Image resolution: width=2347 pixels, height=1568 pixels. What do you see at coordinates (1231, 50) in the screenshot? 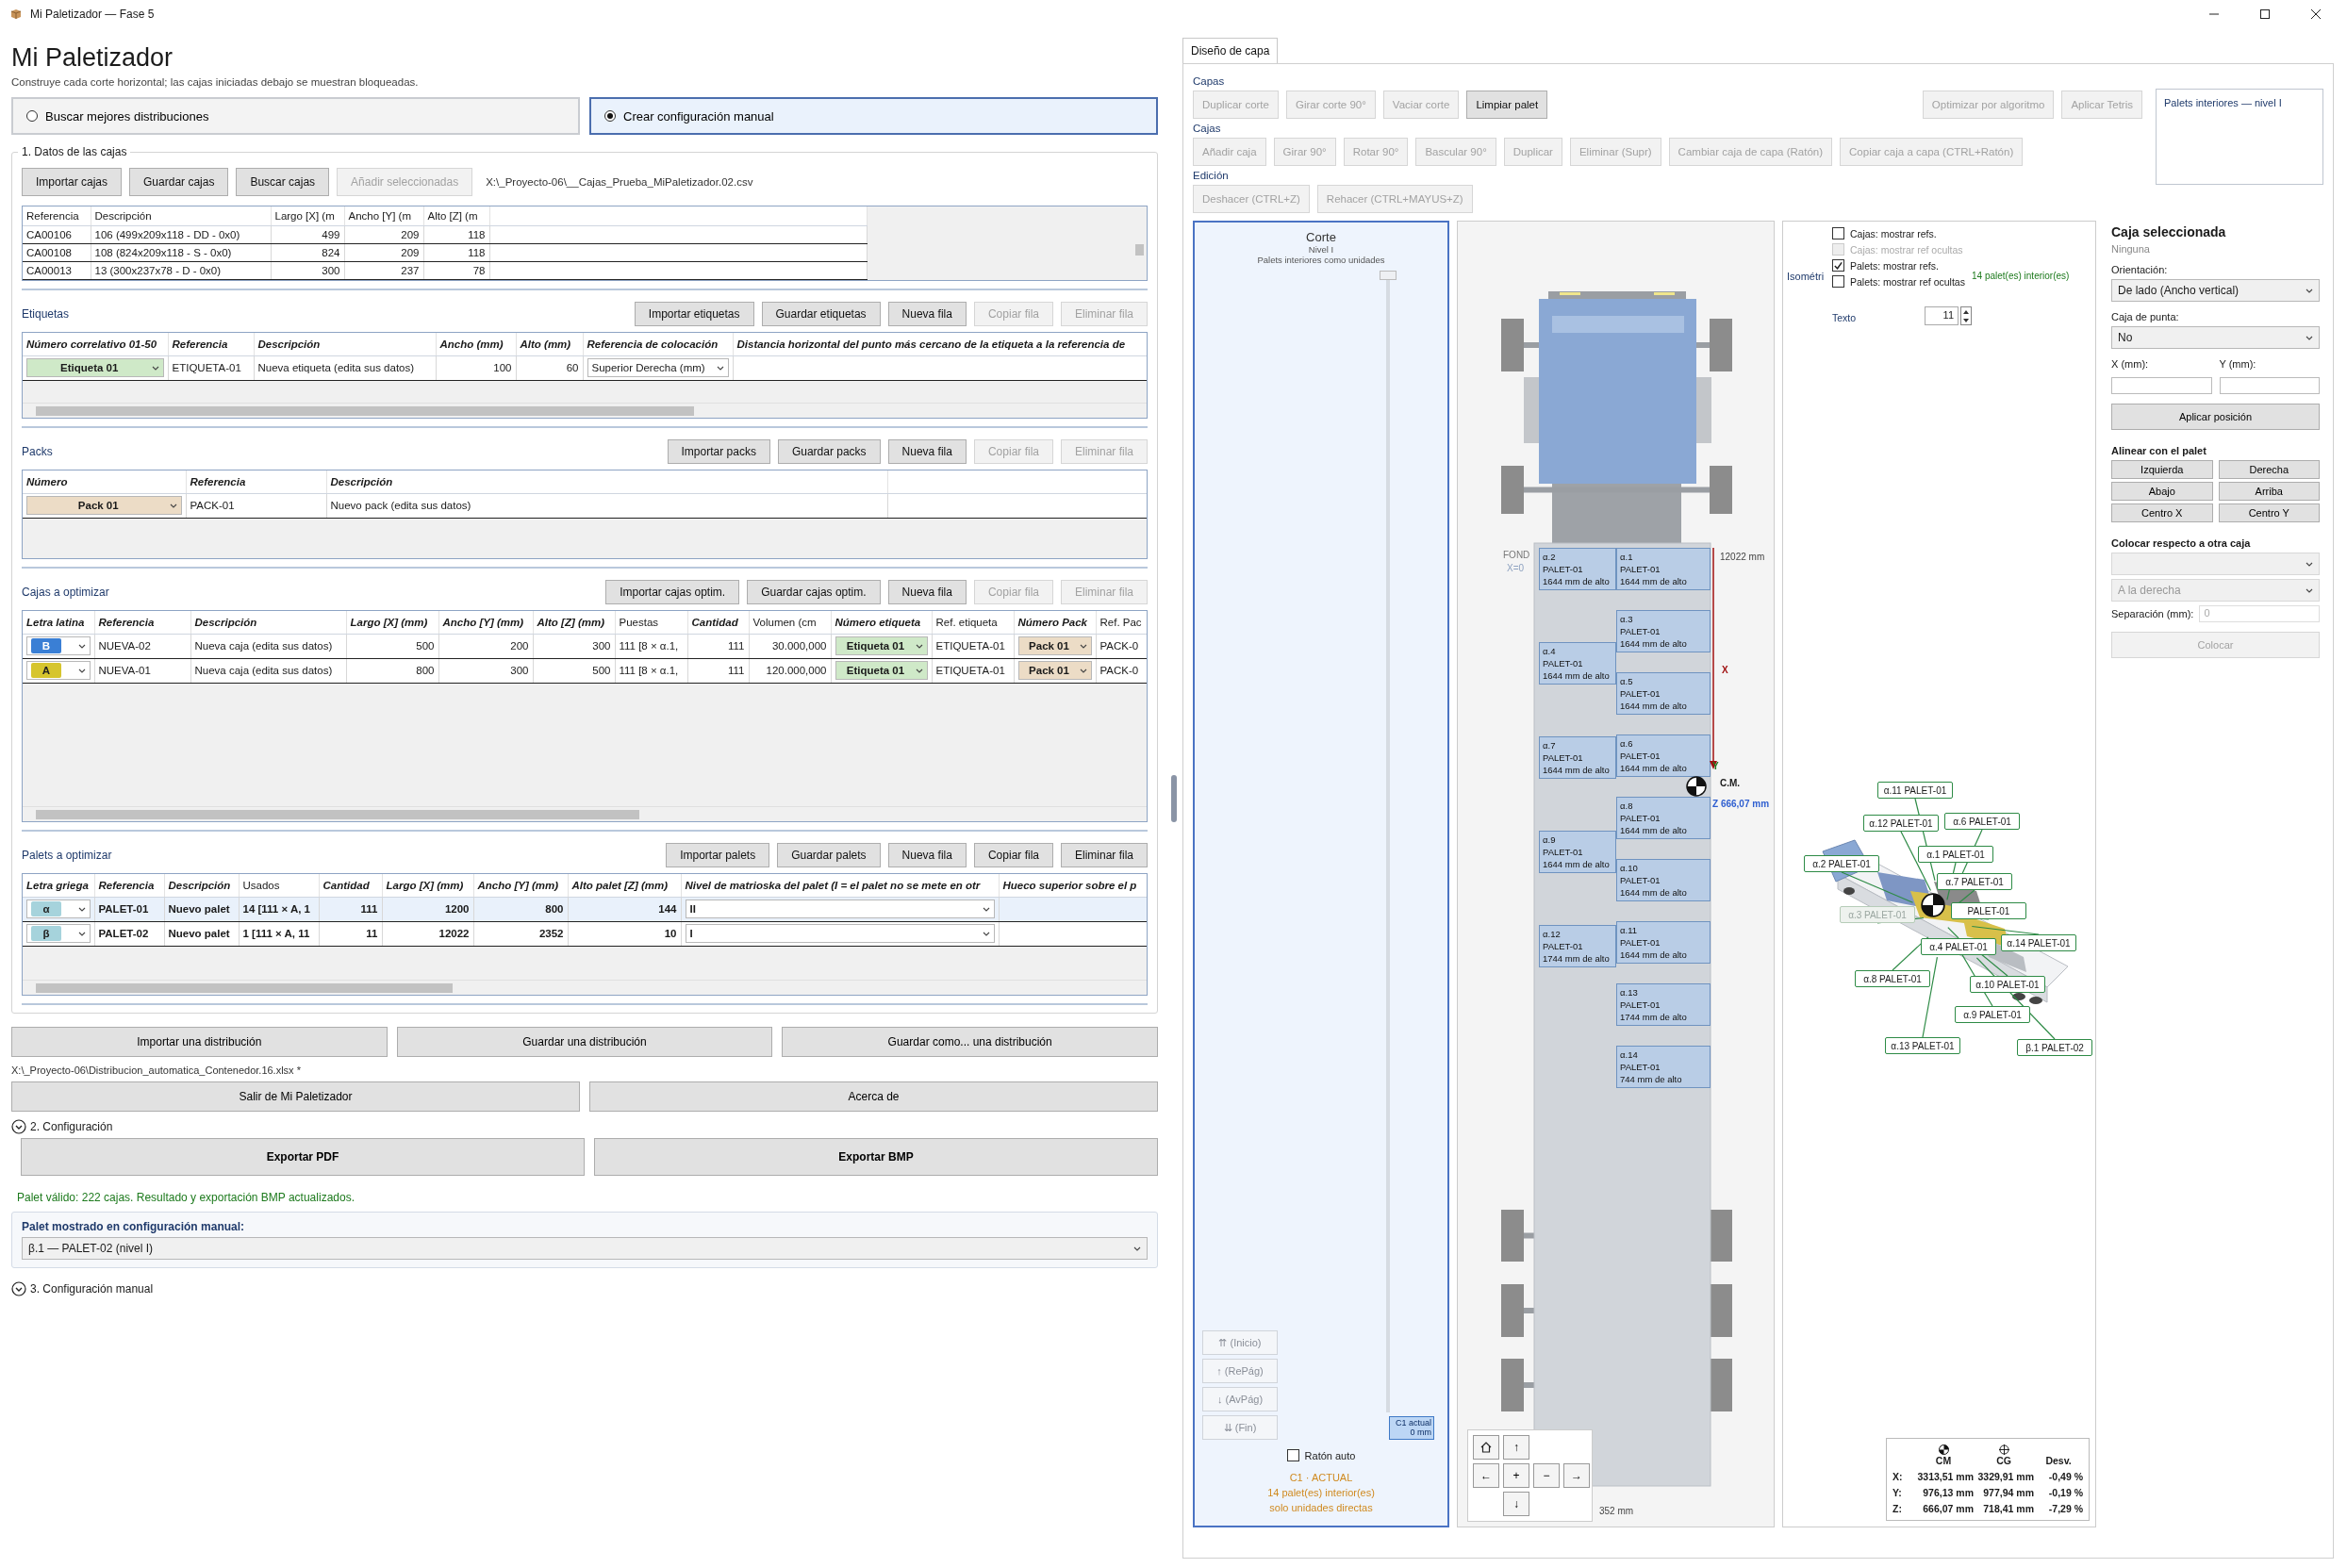
I see `tab: Diseño de capa` at bounding box center [1231, 50].